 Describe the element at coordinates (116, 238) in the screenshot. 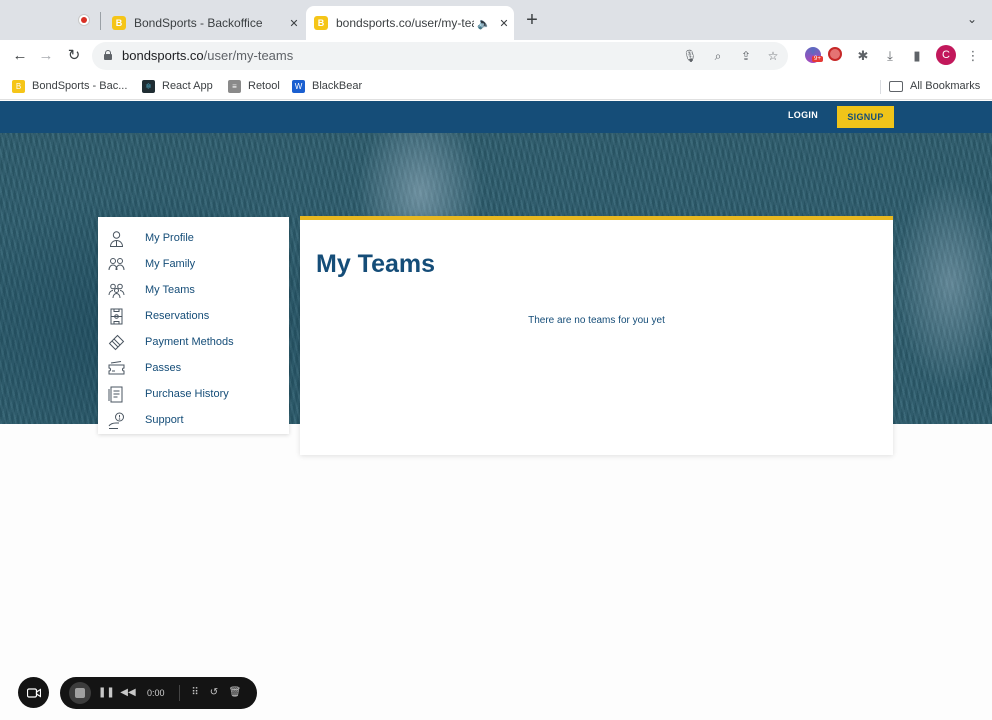

I see `profile-icon` at that location.